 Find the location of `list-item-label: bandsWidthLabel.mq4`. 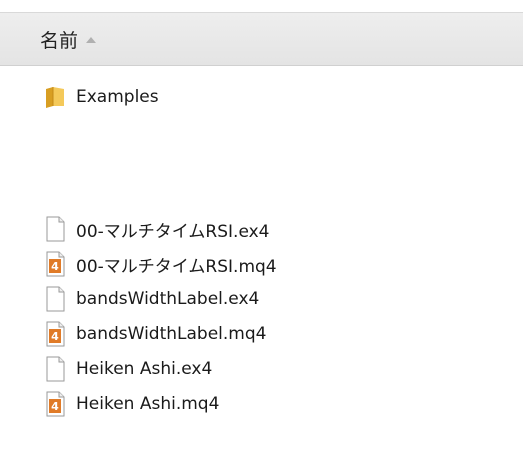

list-item-label: bandsWidthLabel.mq4 is located at coordinates (171, 334).